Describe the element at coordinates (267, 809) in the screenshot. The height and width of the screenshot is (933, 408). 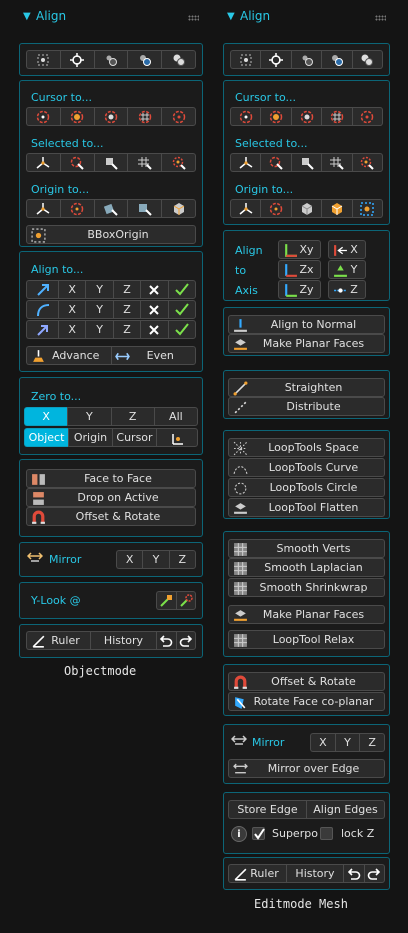
I see `store-edge-button: Store Edge` at that location.